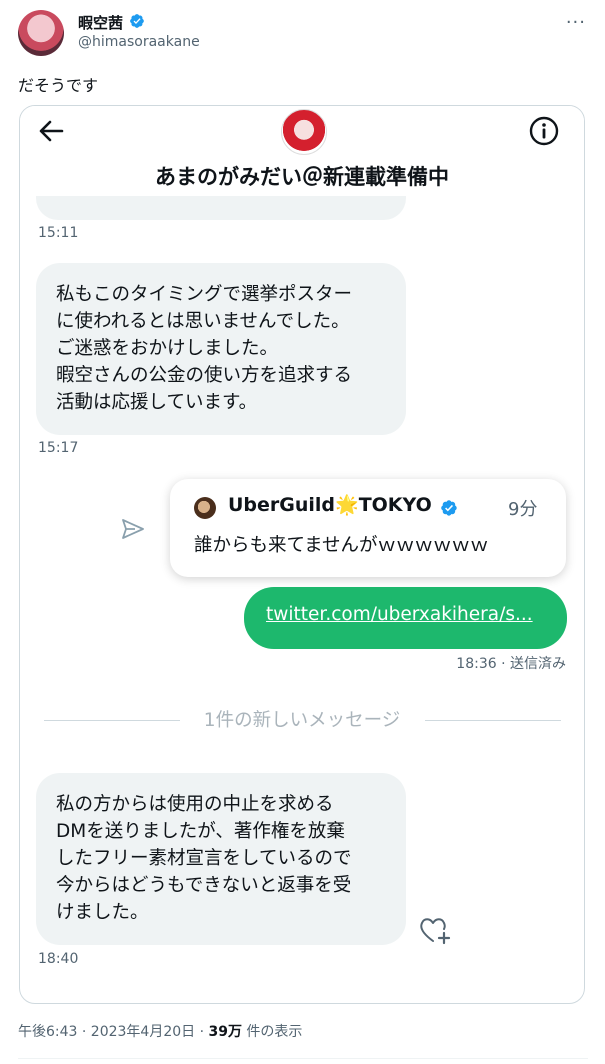 Image resolution: width=605 pixels, height=1064 pixels. What do you see at coordinates (204, 375) in the screenshot?
I see `message-line: 暇空さんの公金の使い方を追求する` at bounding box center [204, 375].